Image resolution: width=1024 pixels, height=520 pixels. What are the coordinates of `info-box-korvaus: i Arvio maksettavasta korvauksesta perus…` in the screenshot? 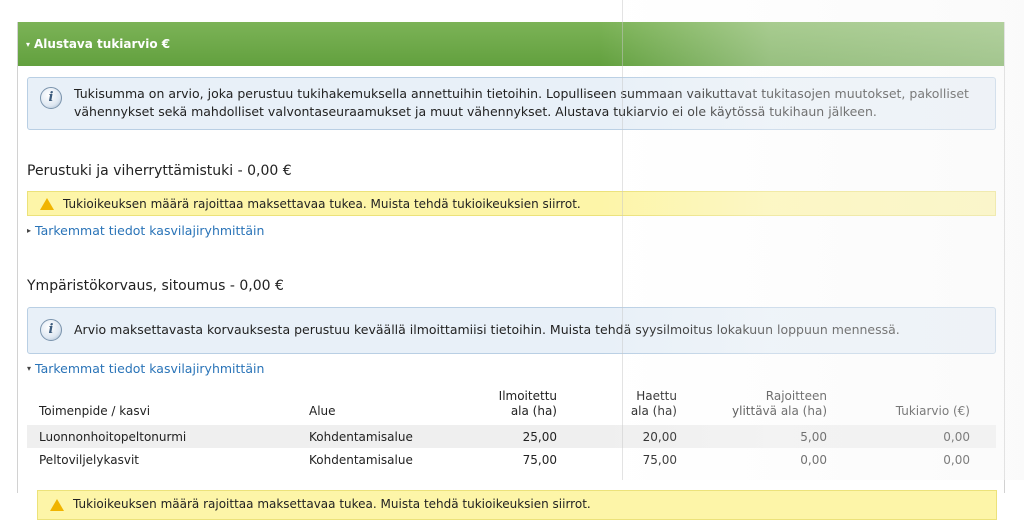 It's located at (511, 330).